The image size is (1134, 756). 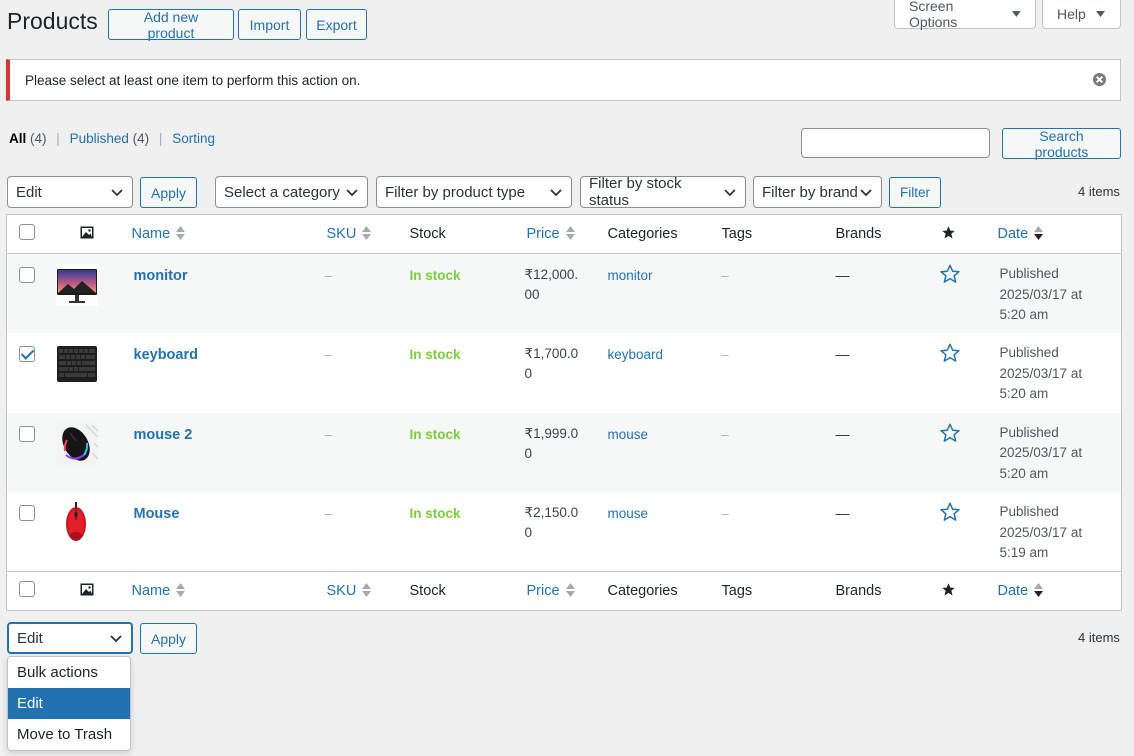 I want to click on column-categories: Categories, so click(x=642, y=234).